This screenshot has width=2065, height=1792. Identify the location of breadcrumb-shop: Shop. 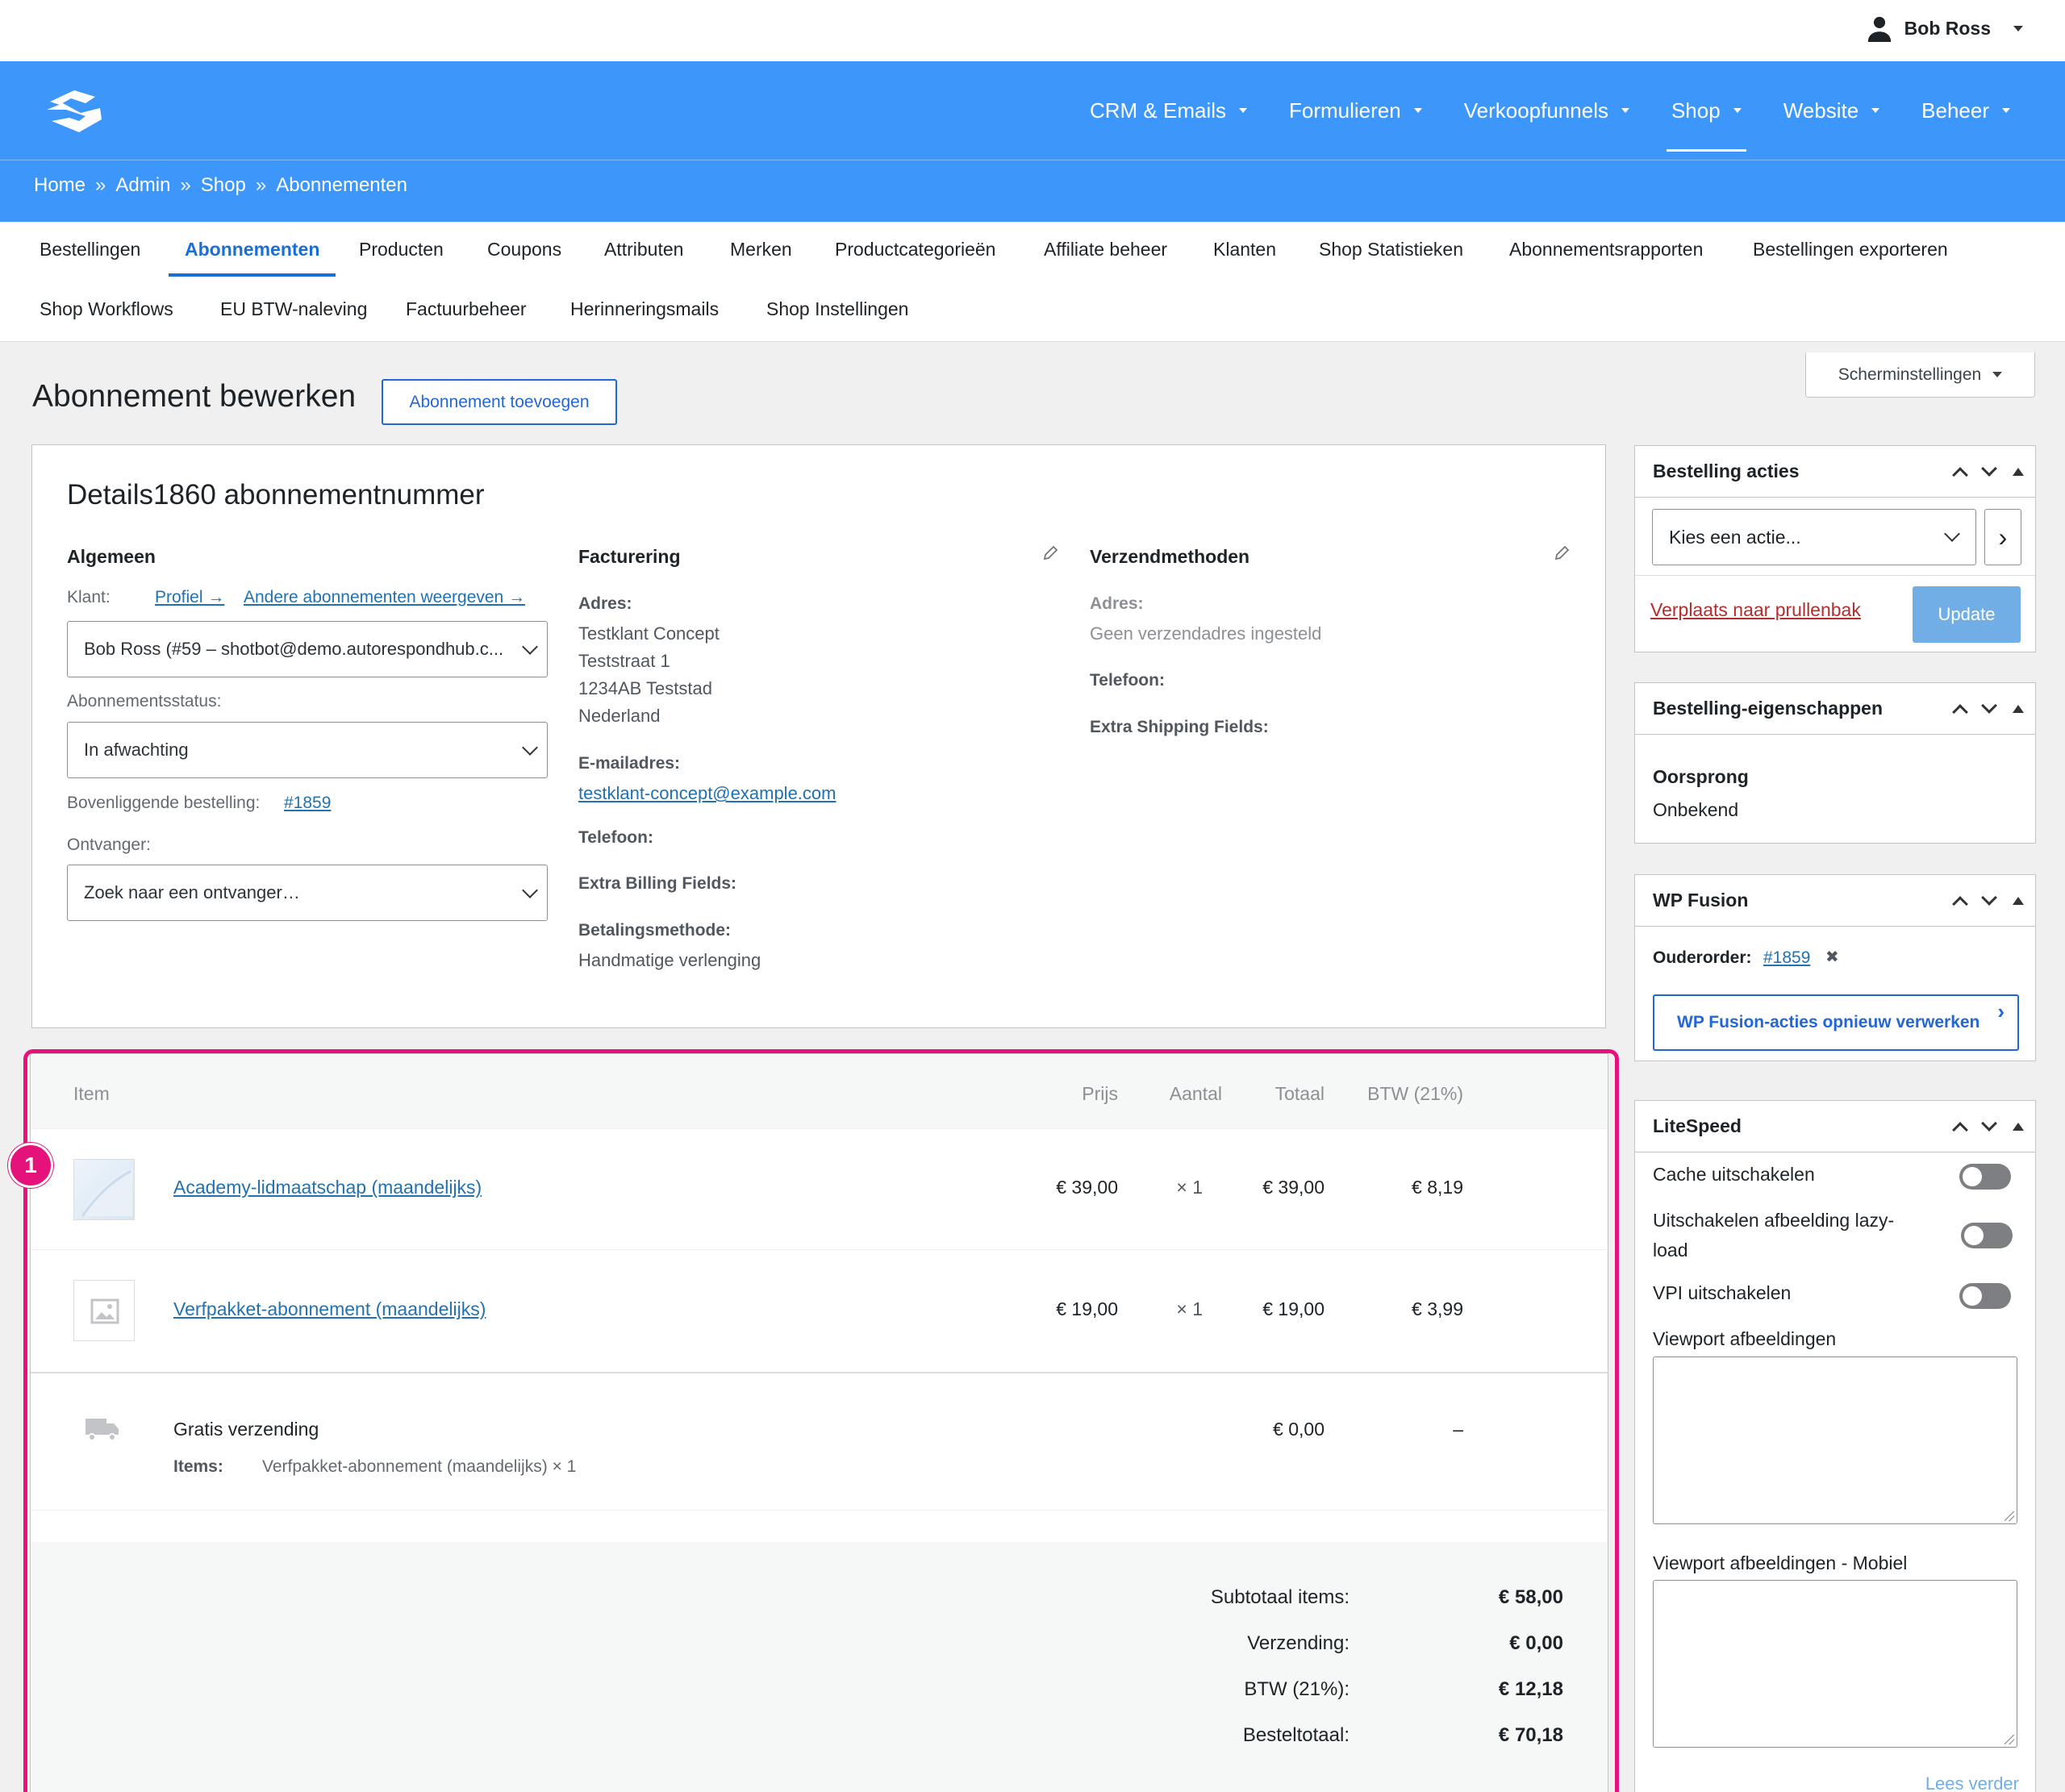
(223, 185).